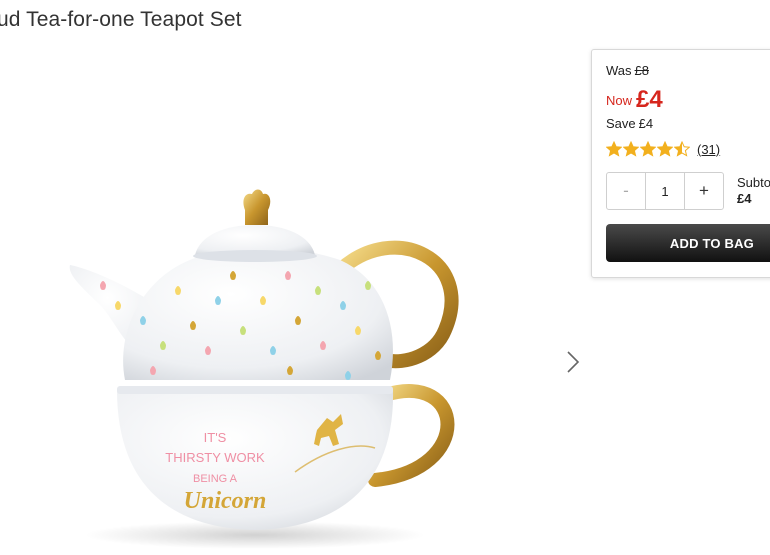  I want to click on quantity-stepper: - 1 +, so click(665, 191).